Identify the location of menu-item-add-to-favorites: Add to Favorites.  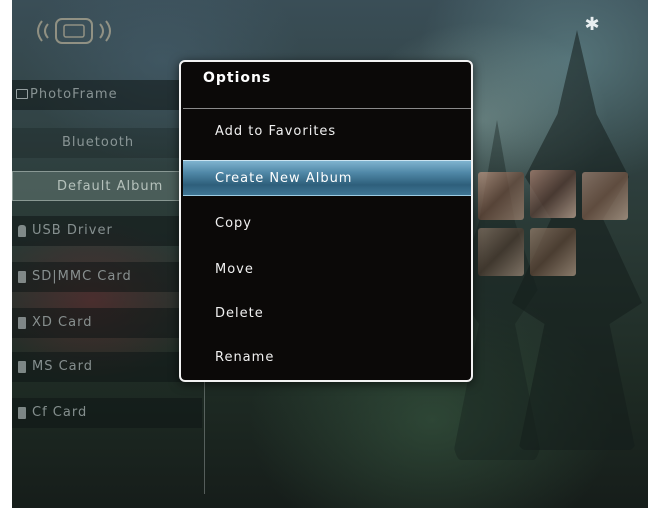
(327, 132).